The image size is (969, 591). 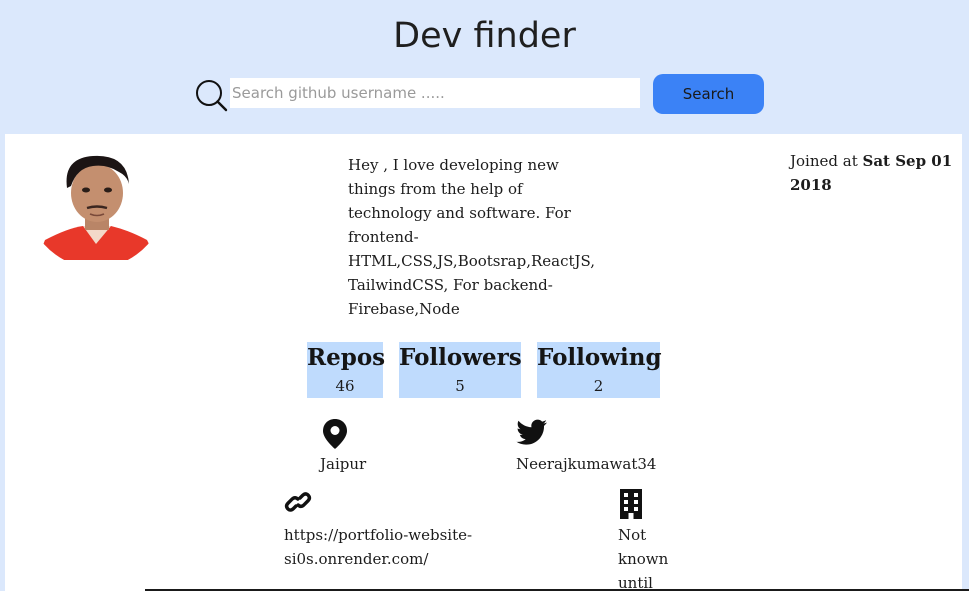 What do you see at coordinates (460, 357) in the screenshot?
I see `stat-followers-label: Followers` at bounding box center [460, 357].